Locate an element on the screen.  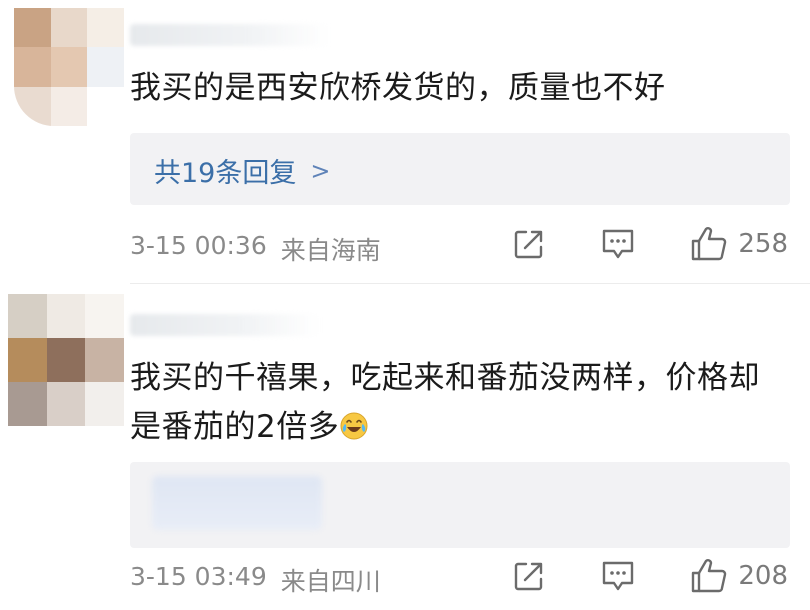
reply-preview is located at coordinates (460, 505).